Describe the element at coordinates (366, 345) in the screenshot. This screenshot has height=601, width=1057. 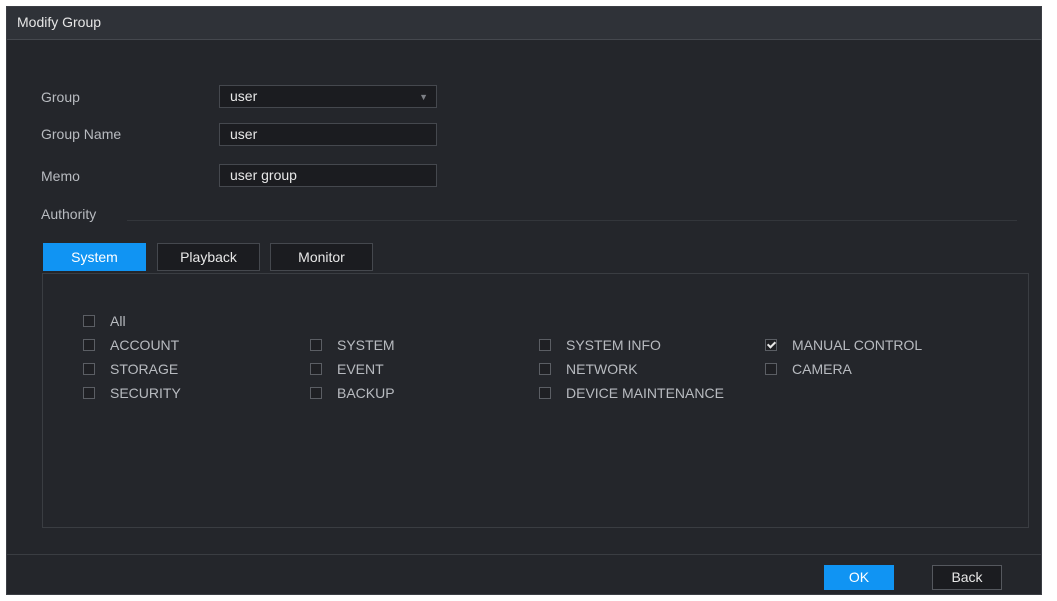
I see `checkbox-system-label: SYSTEM` at that location.